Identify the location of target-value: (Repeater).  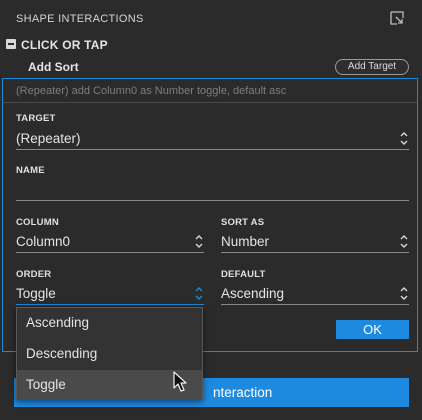
(48, 138).